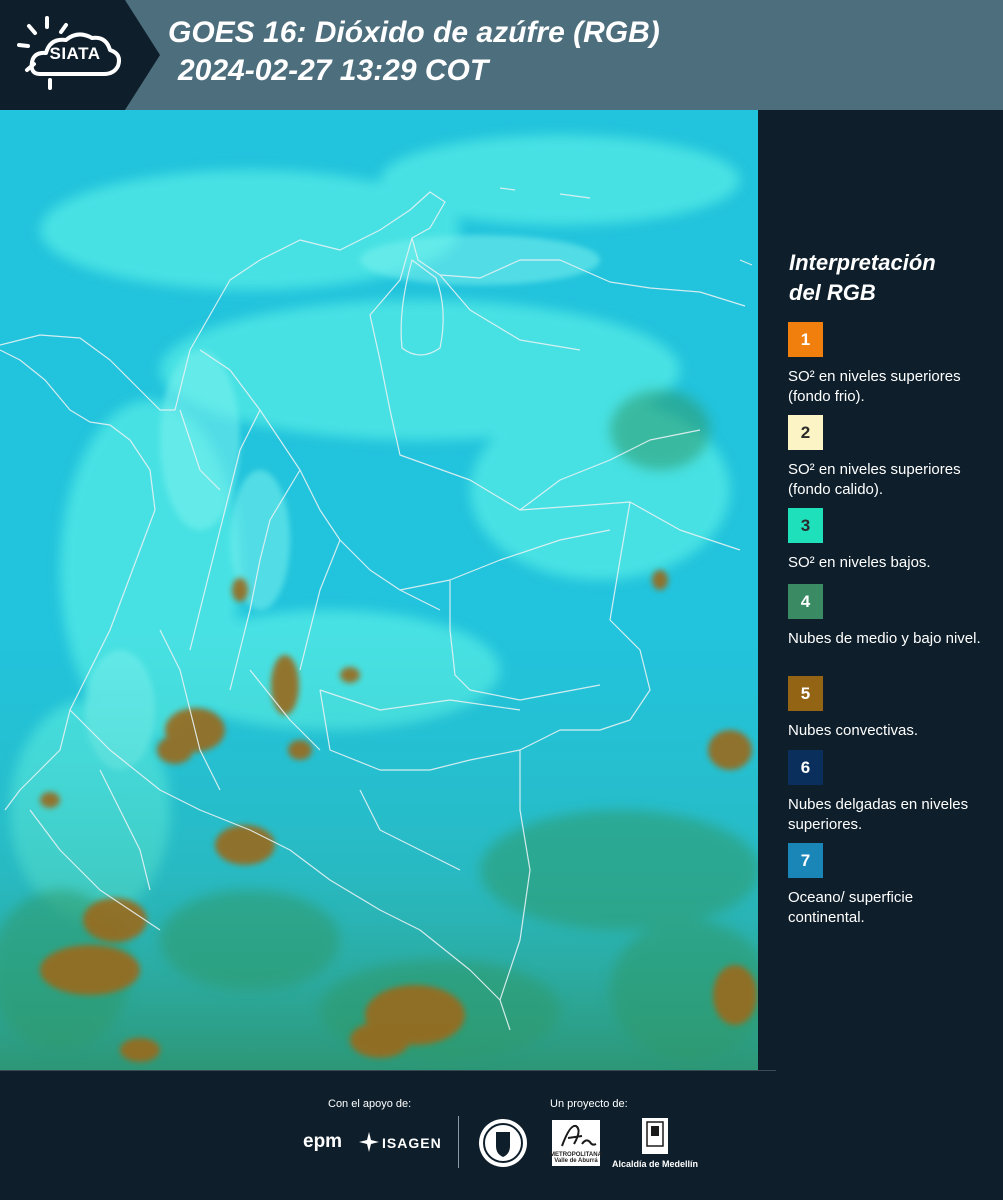 This screenshot has width=1003, height=1200. Describe the element at coordinates (884, 638) in the screenshot. I see `legend-label-4: Nubes de medio y bajo nivel.` at that location.